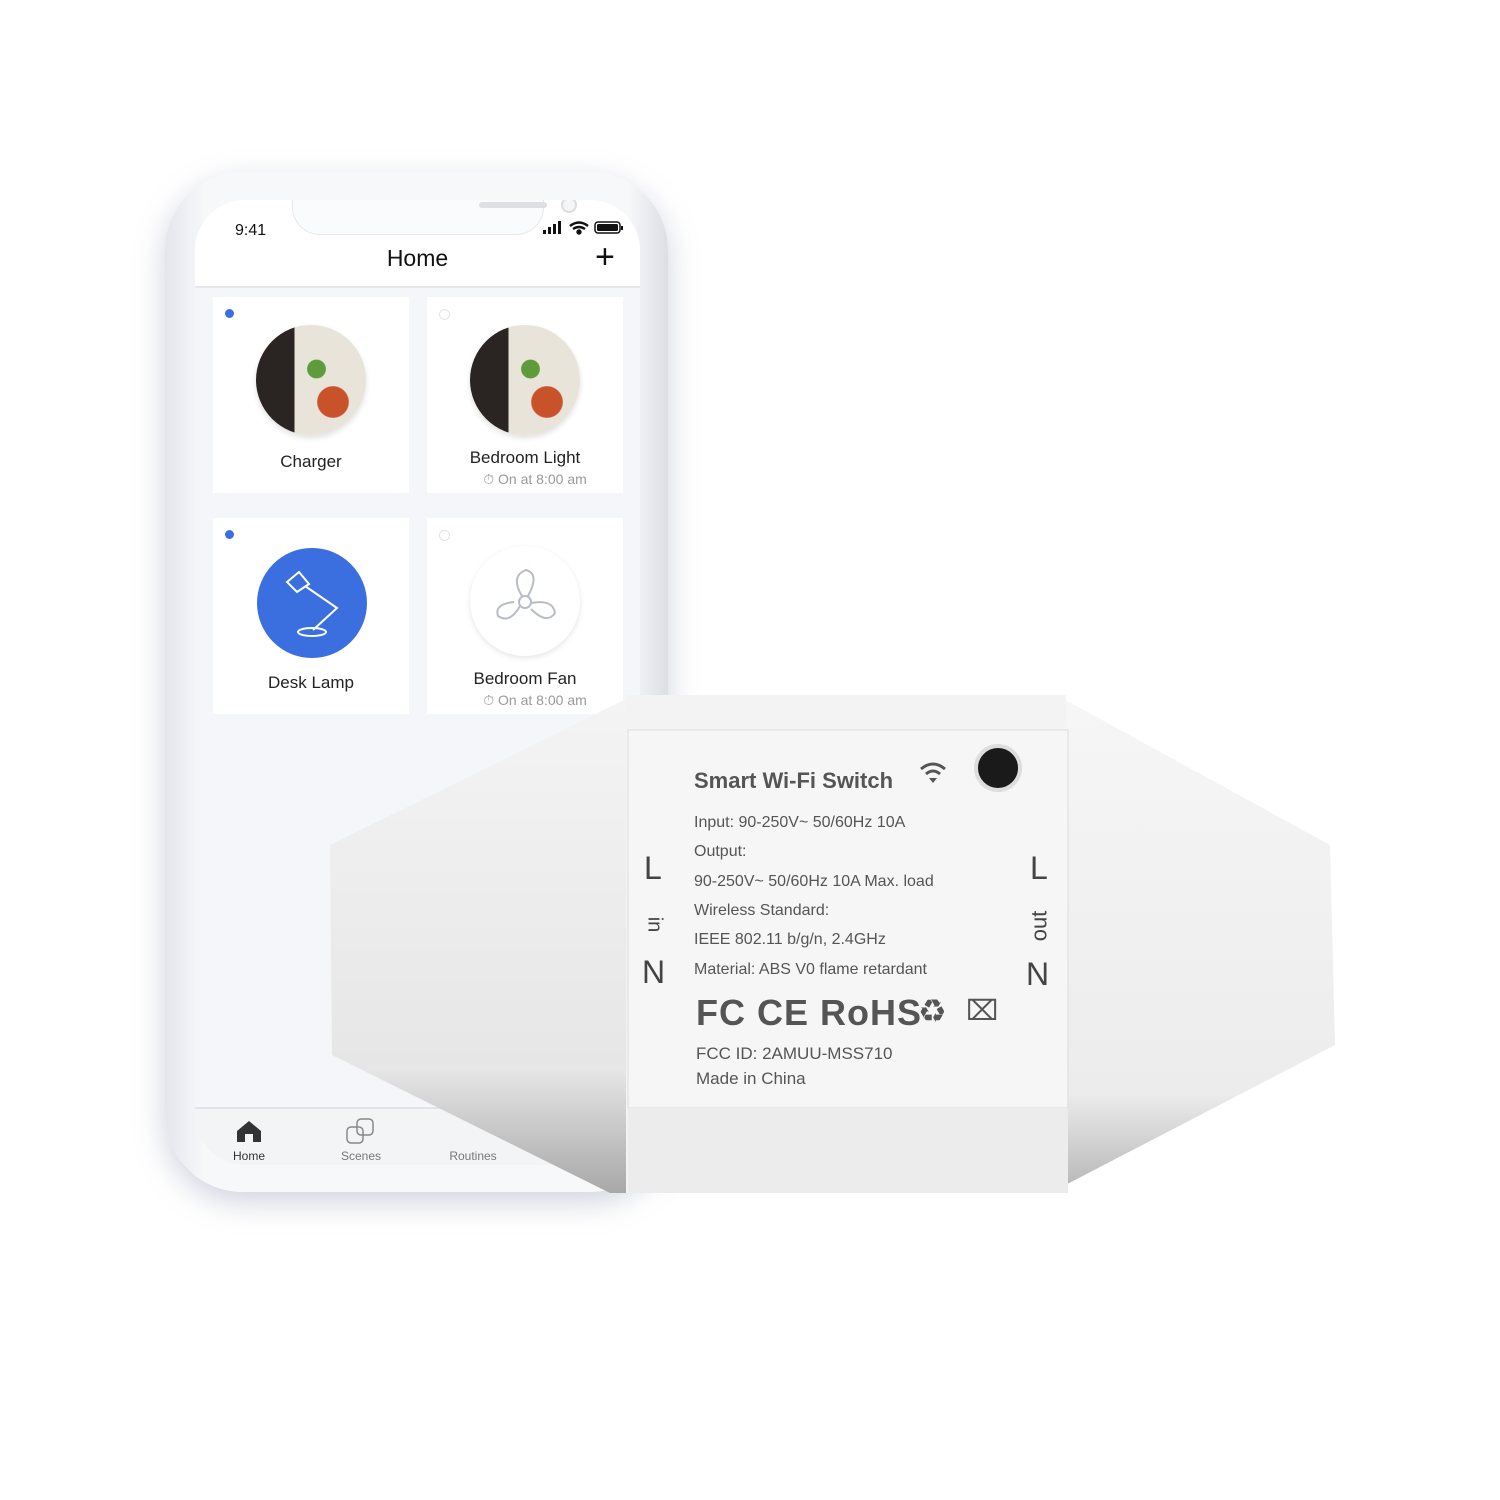  Describe the element at coordinates (513, 205) in the screenshot. I see `speaker` at that location.